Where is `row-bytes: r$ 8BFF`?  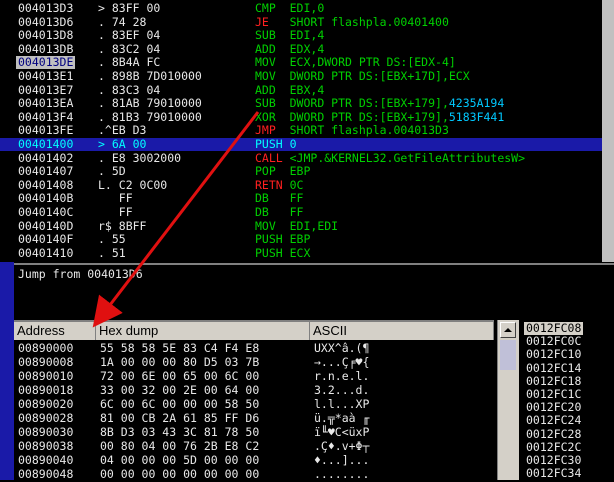 row-bytes: r$ 8BFF is located at coordinates (122, 225).